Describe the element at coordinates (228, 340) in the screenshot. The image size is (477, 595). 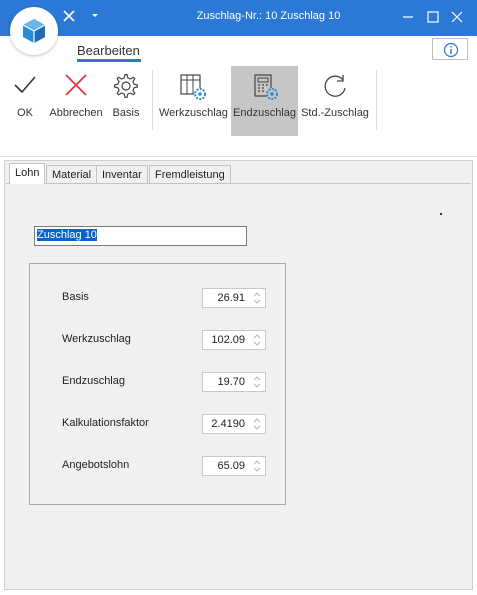
I see `field-value: 102.09` at that location.